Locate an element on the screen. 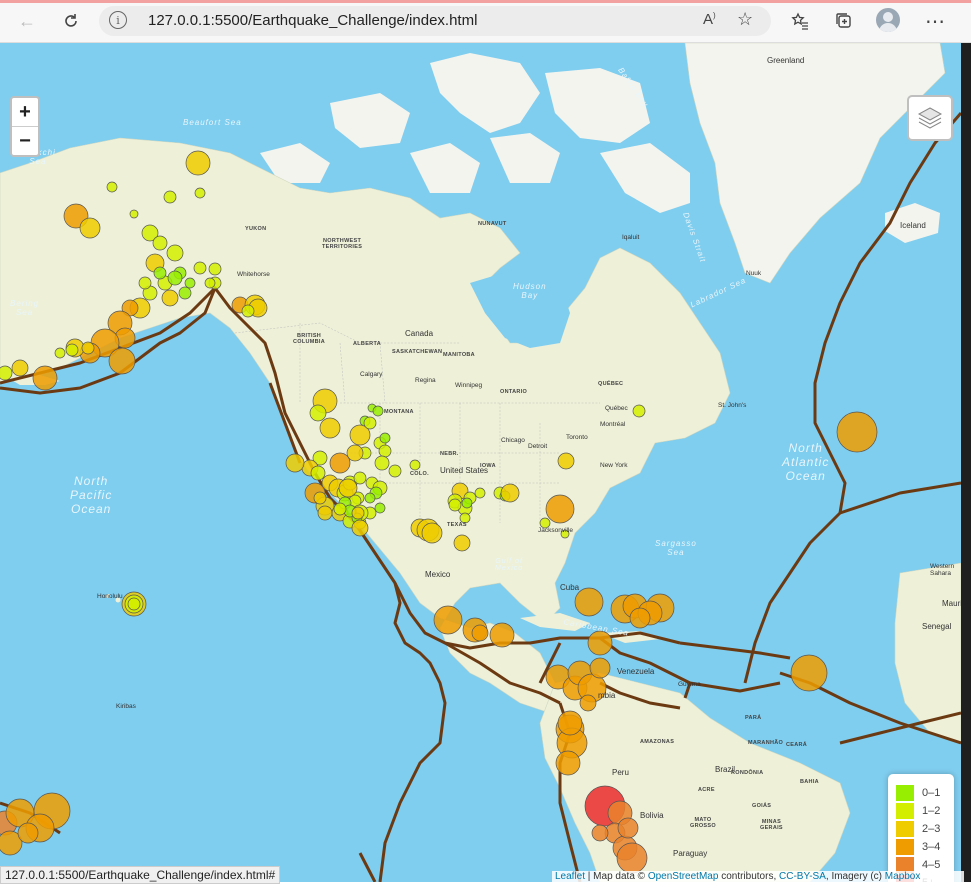 The width and height of the screenshot is (971, 884). site-info-icon: i is located at coordinates (118, 20).